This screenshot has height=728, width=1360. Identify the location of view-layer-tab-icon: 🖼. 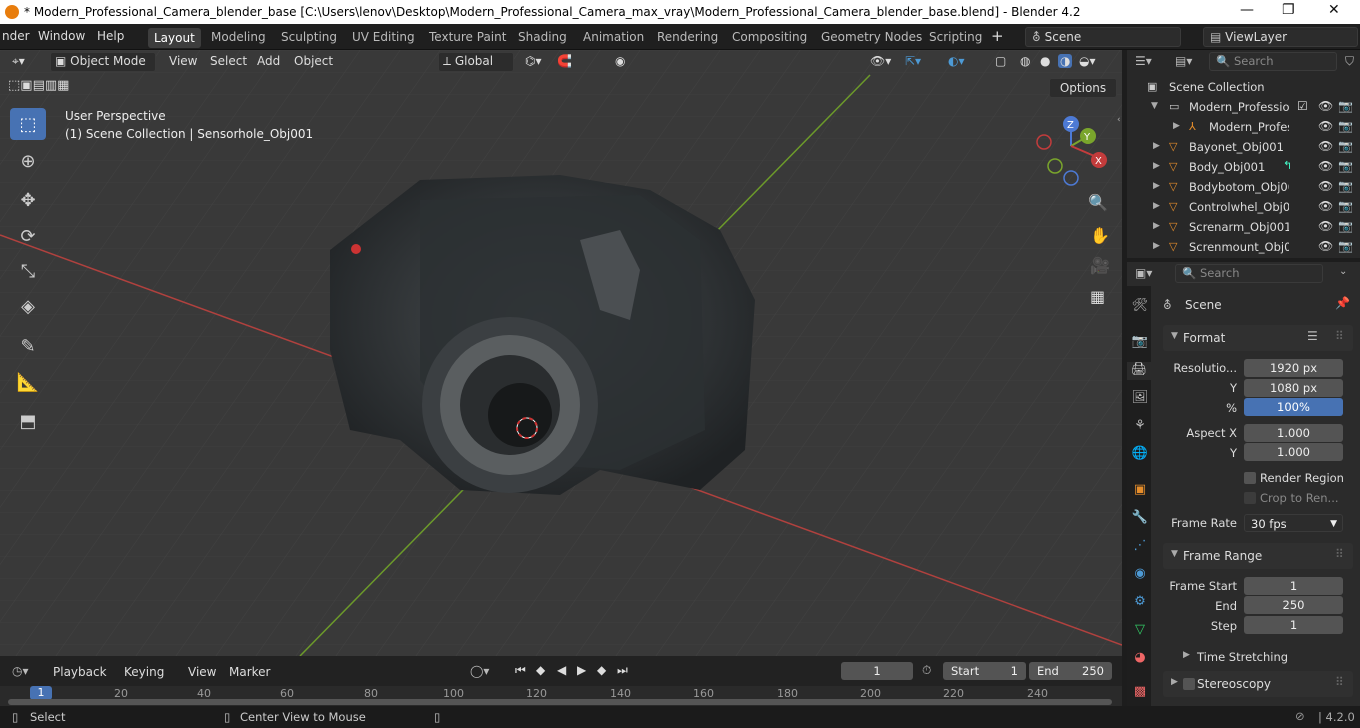
(1140, 399).